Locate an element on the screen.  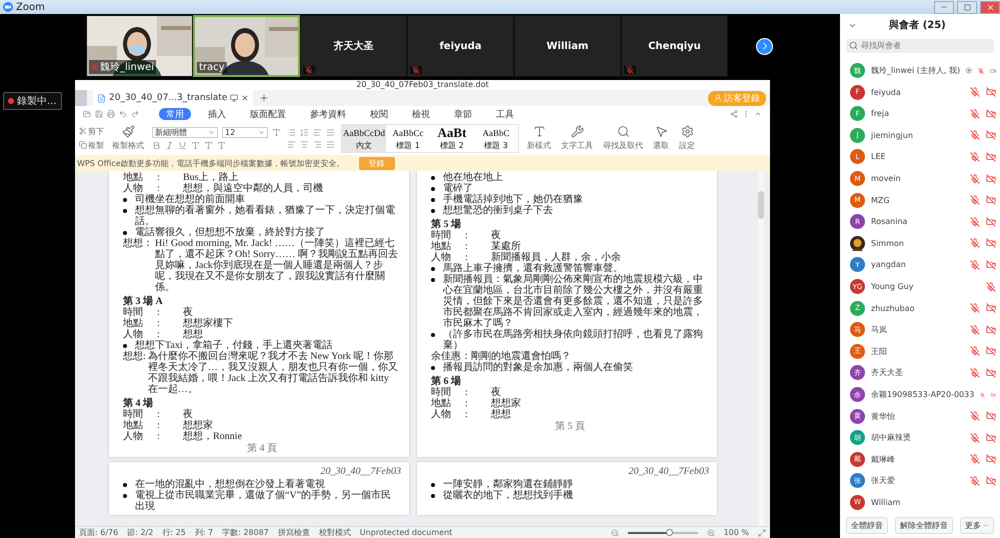
close-button is located at coordinates (990, 7).